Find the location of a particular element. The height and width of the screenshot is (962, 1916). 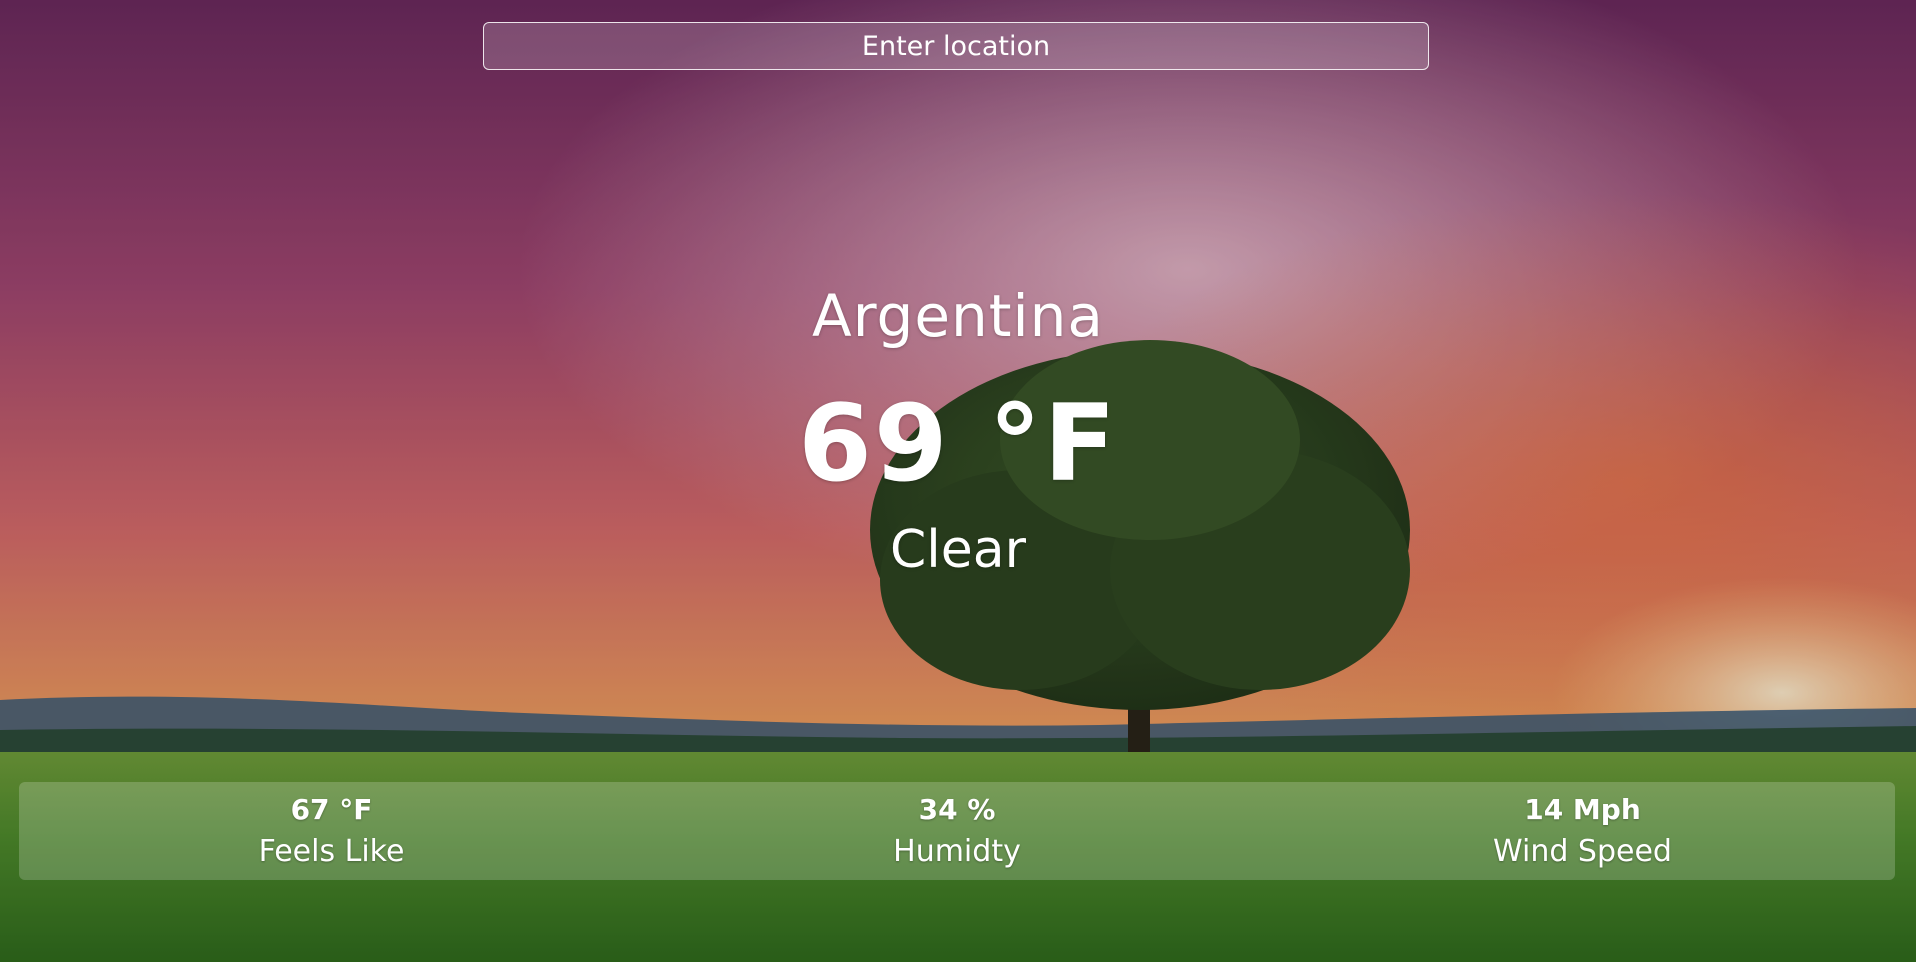

humidity-label: Humidty is located at coordinates (957, 851).